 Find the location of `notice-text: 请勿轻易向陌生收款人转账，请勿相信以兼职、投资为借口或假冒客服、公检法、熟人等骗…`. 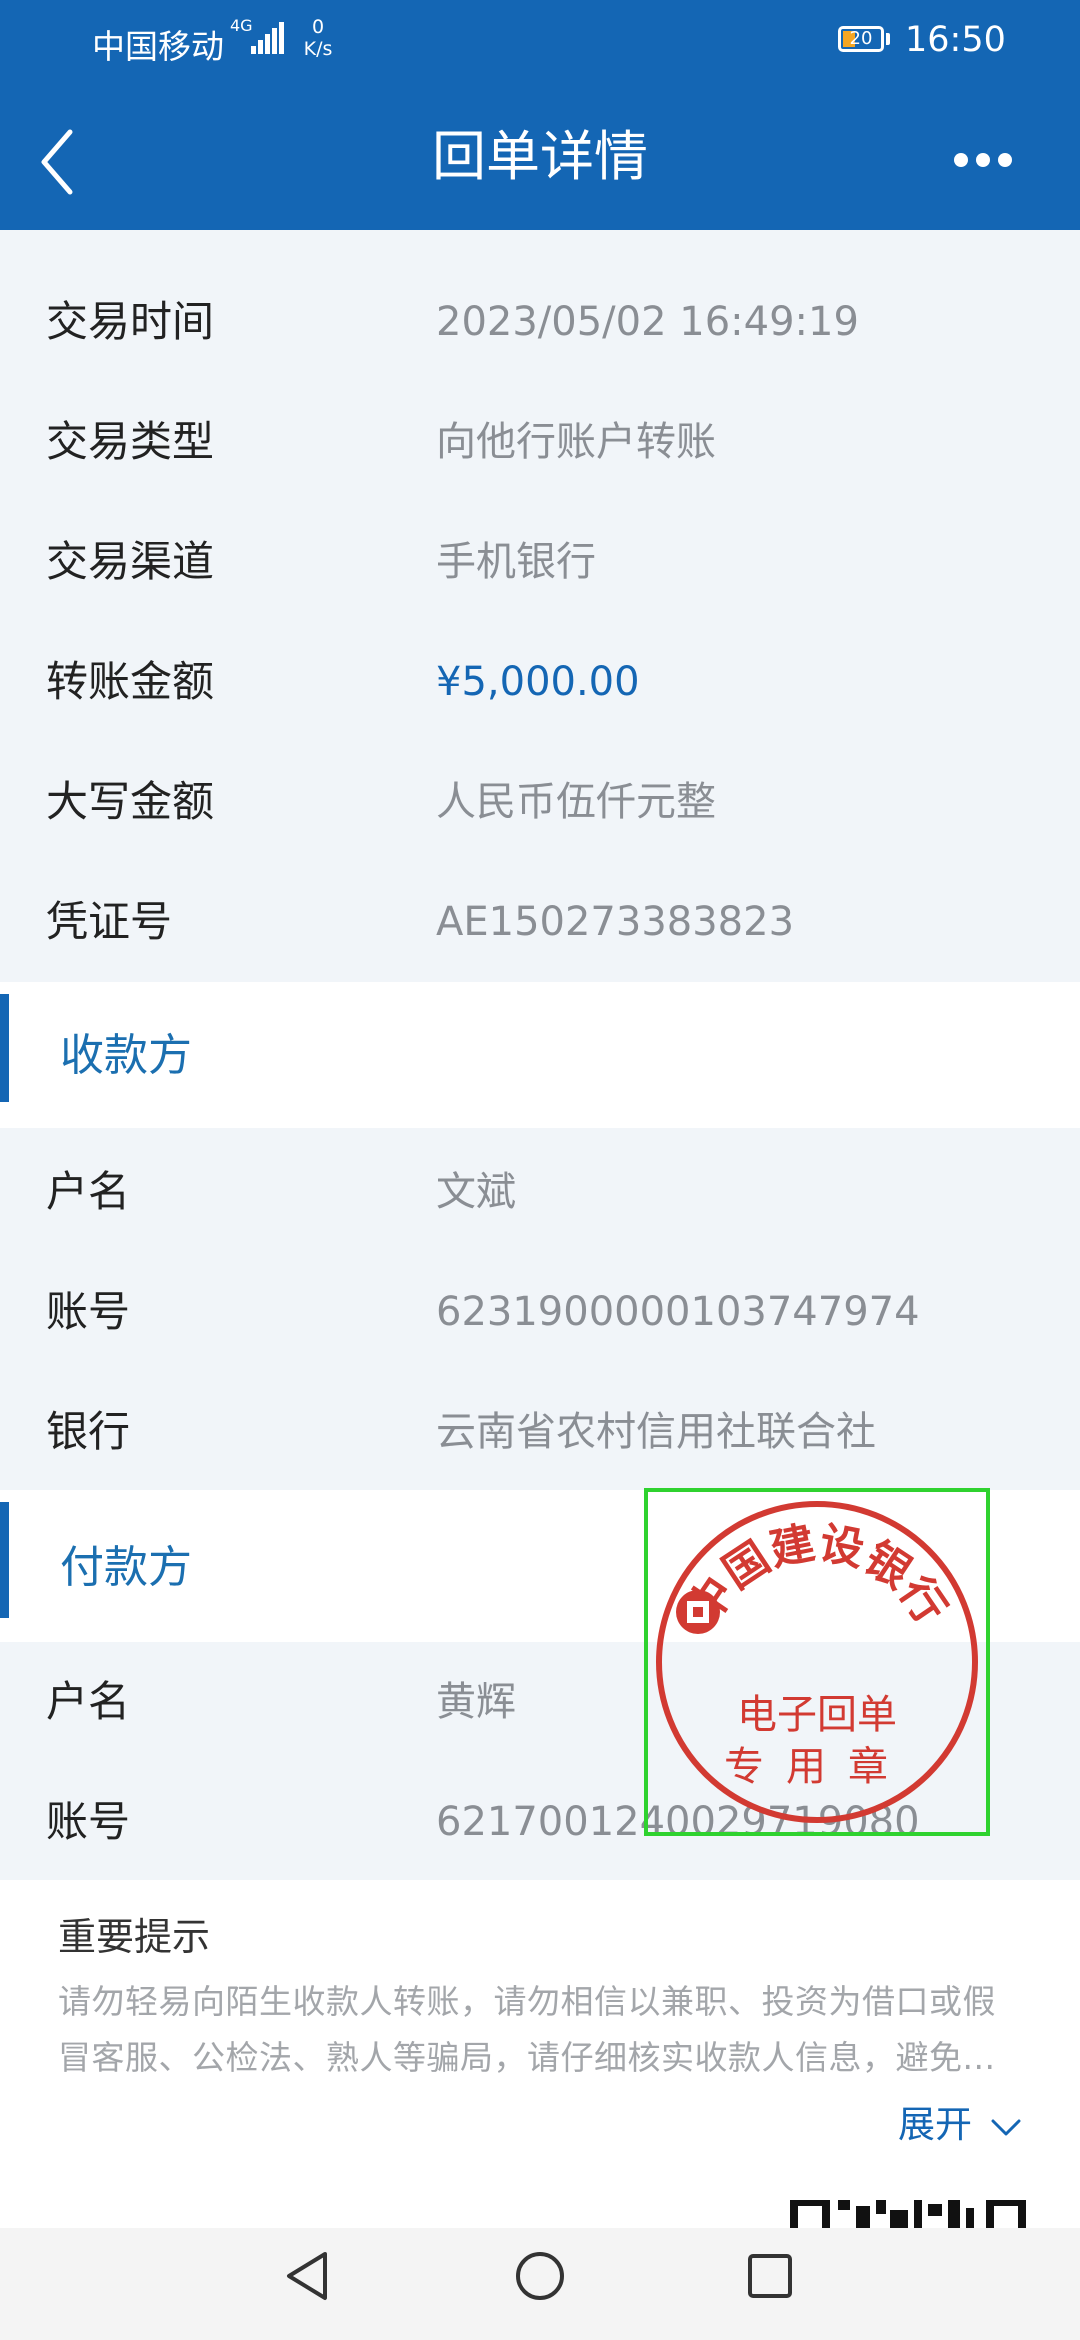

notice-text: 请勿轻易向陌生收款人转账，请勿相信以兼职、投资为借口或假冒客服、公检法、熟人等骗… is located at coordinates (527, 2029).